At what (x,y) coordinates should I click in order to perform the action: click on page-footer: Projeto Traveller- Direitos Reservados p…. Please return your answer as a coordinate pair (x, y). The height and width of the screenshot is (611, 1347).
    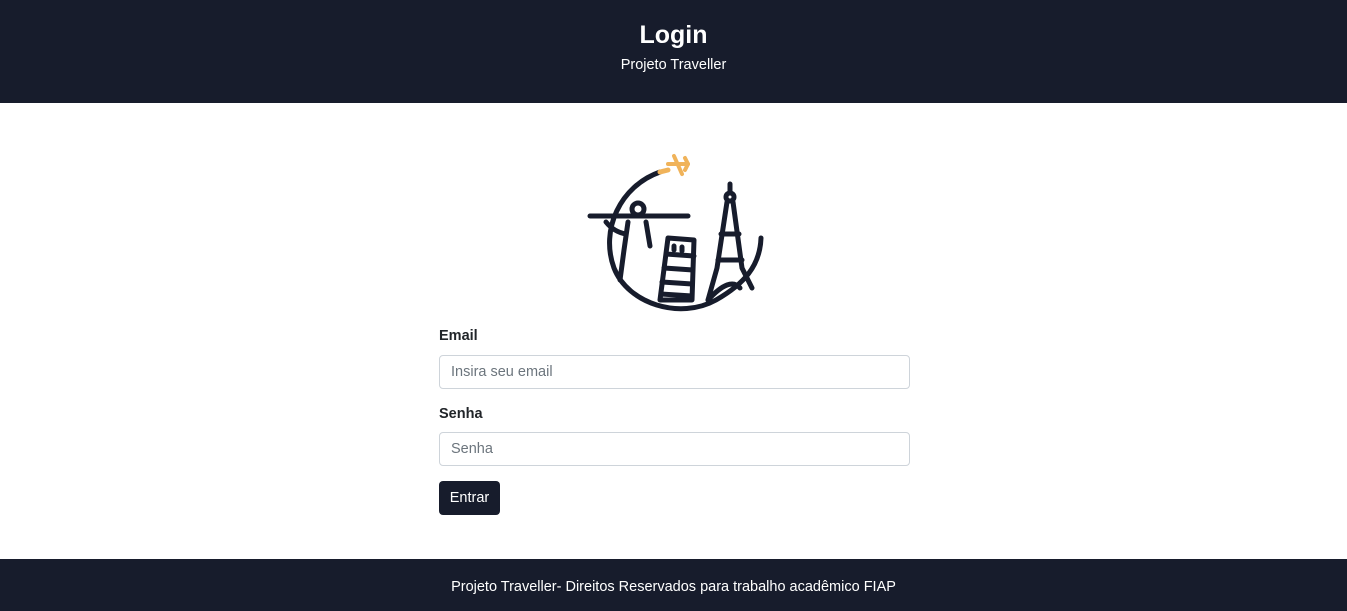
    Looking at the image, I should click on (673, 585).